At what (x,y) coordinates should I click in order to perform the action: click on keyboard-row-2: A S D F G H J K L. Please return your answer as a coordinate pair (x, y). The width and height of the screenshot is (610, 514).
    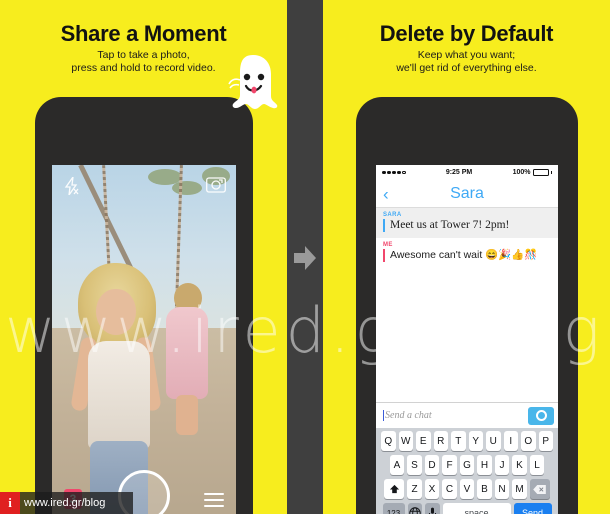
    Looking at the image, I should click on (467, 465).